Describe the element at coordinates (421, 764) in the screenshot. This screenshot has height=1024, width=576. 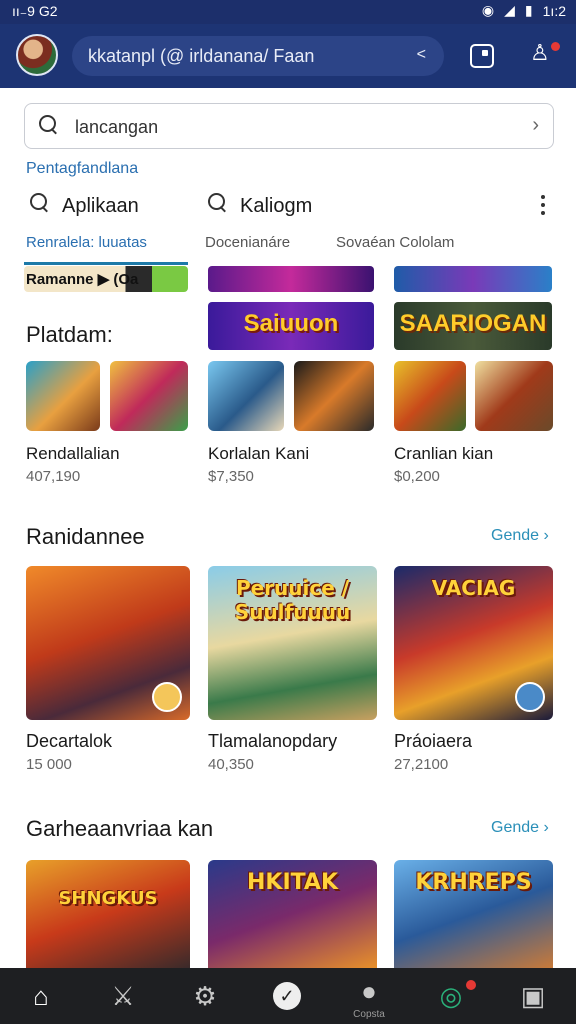
I see `card-price: 27,2100` at that location.